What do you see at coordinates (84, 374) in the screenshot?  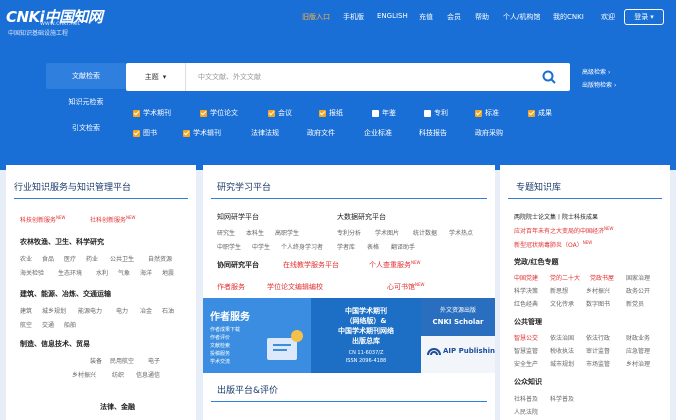 I see `industry-item: 乡村振兴` at bounding box center [84, 374].